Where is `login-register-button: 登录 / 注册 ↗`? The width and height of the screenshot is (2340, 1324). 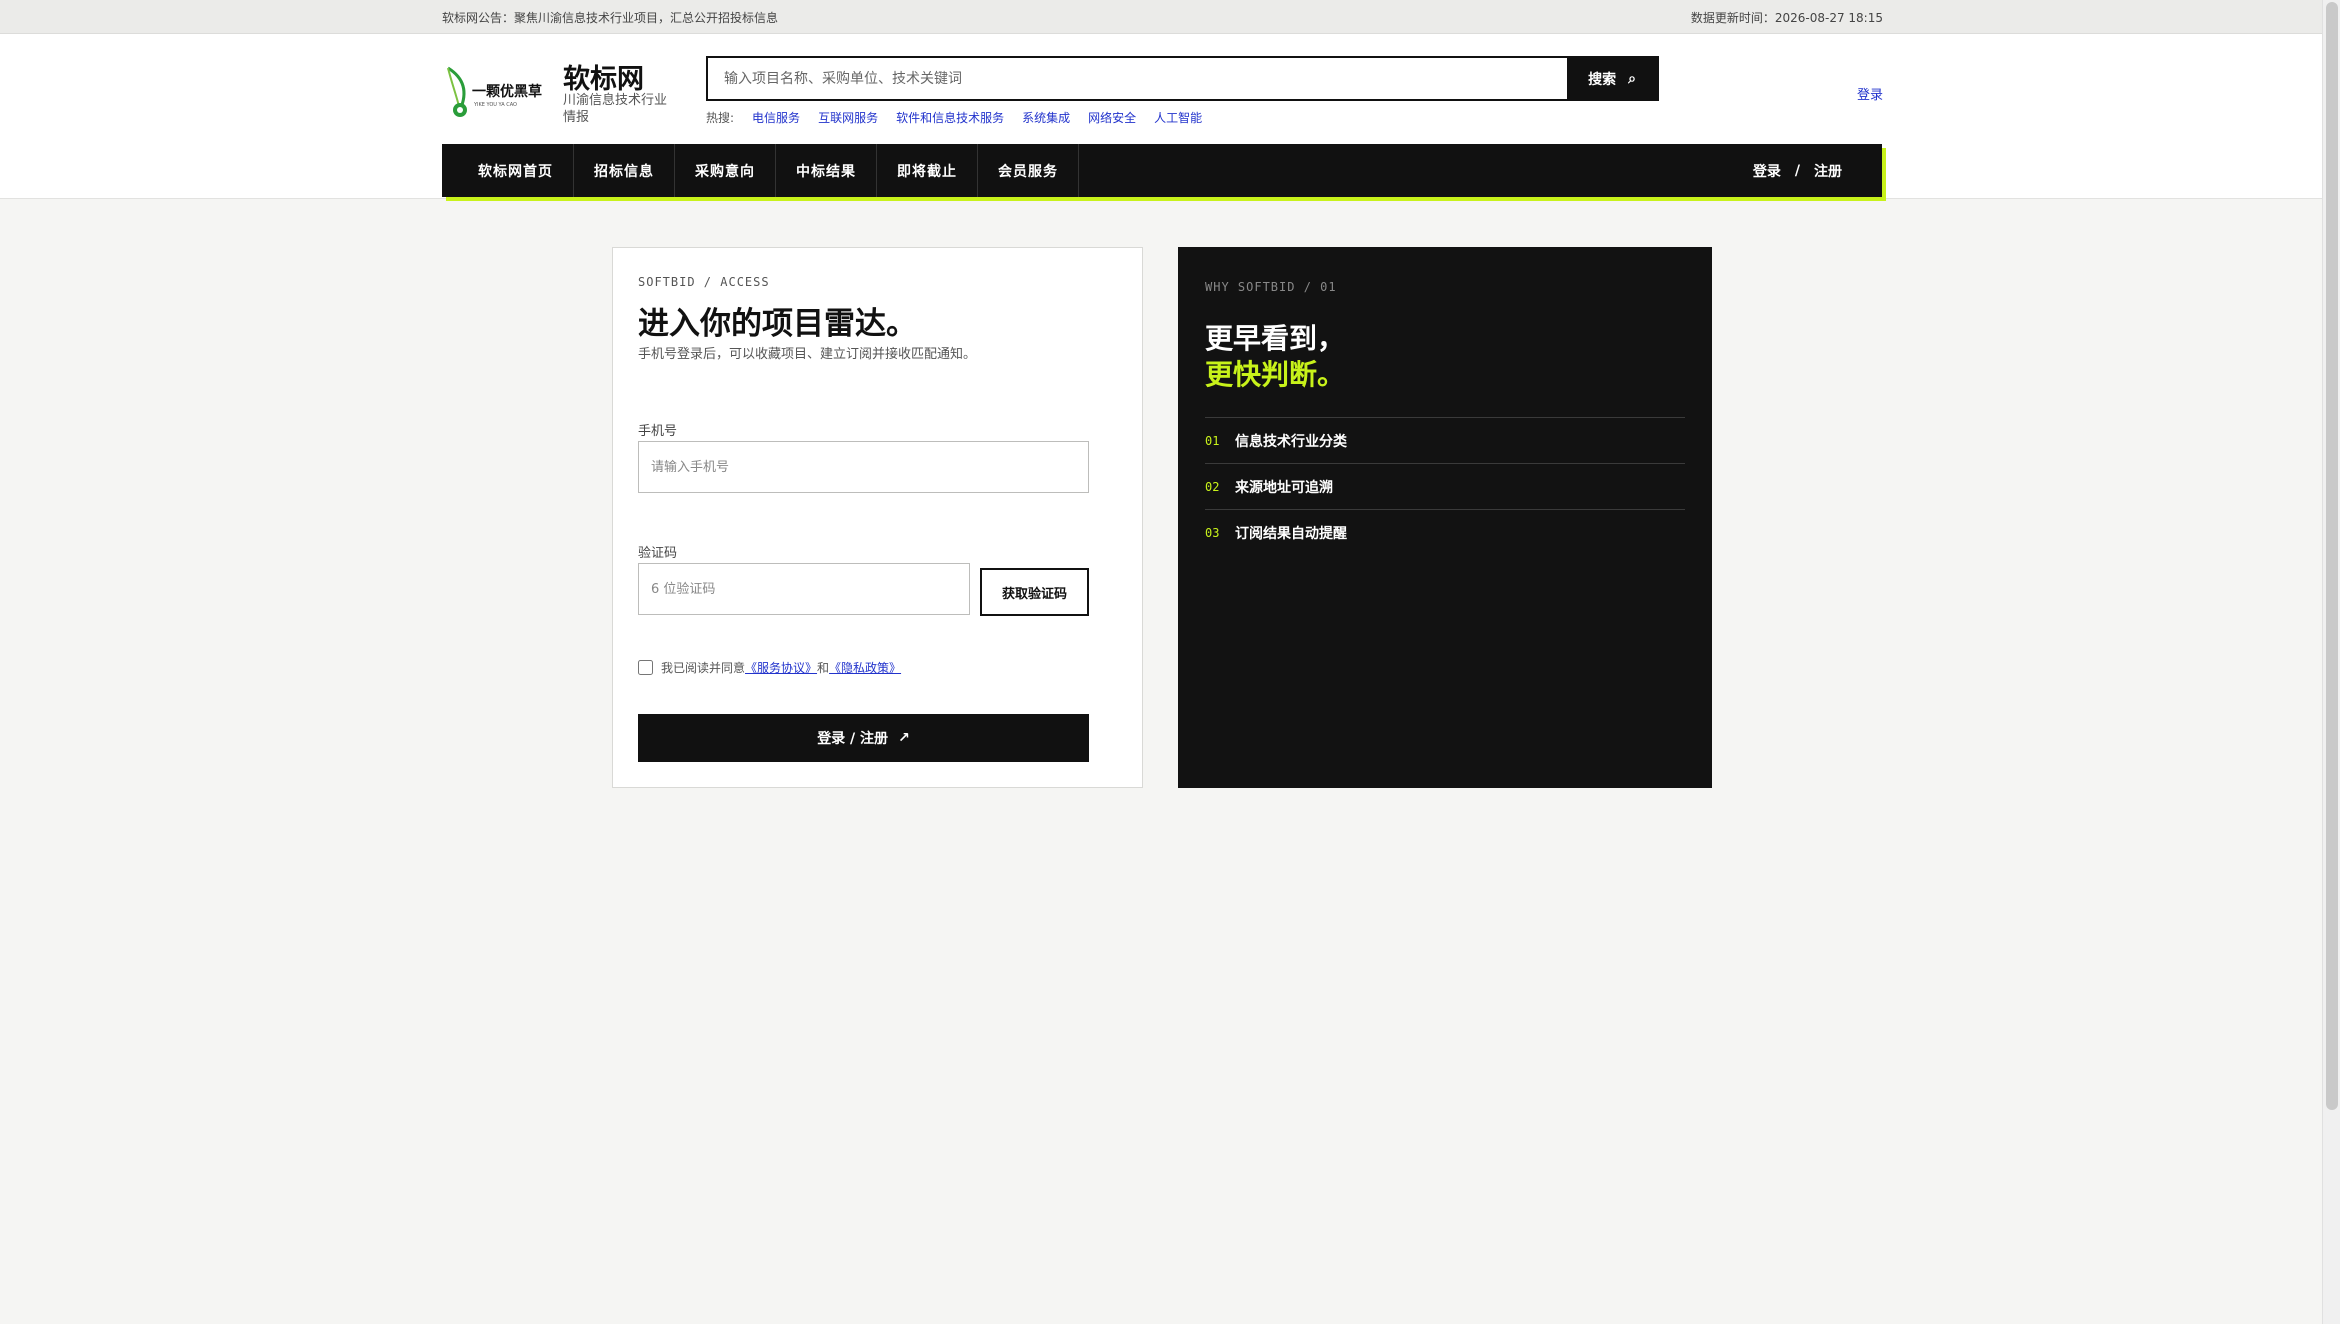 login-register-button: 登录 / 注册 ↗ is located at coordinates (863, 738).